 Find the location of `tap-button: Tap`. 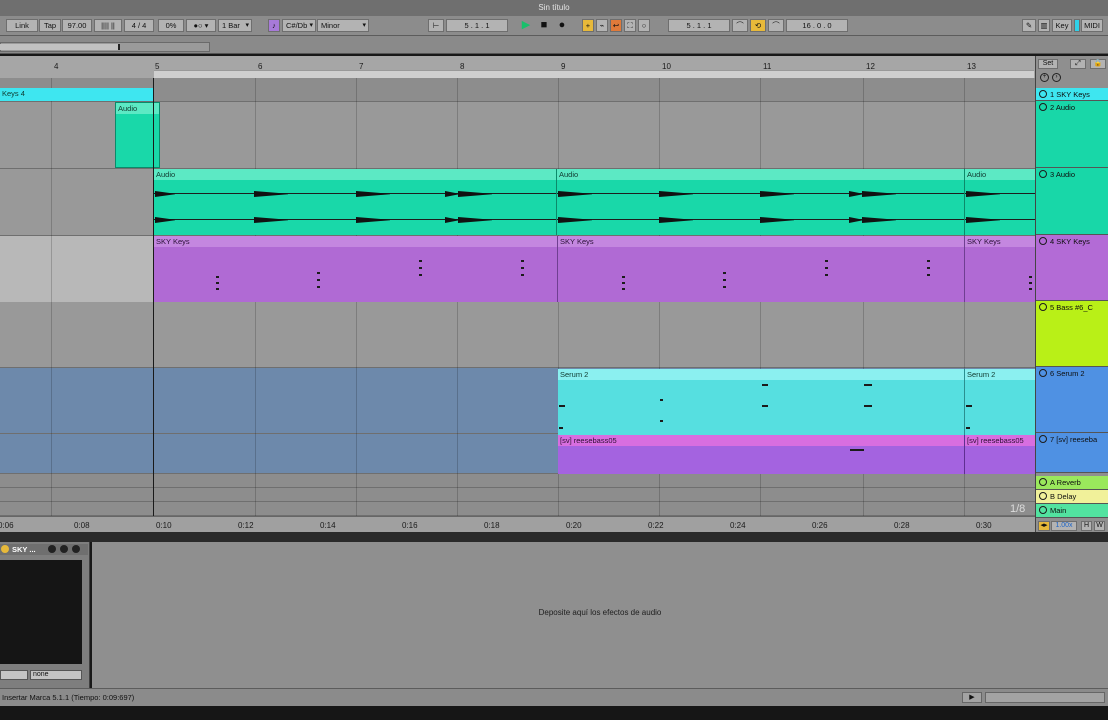

tap-button: Tap is located at coordinates (50, 25).